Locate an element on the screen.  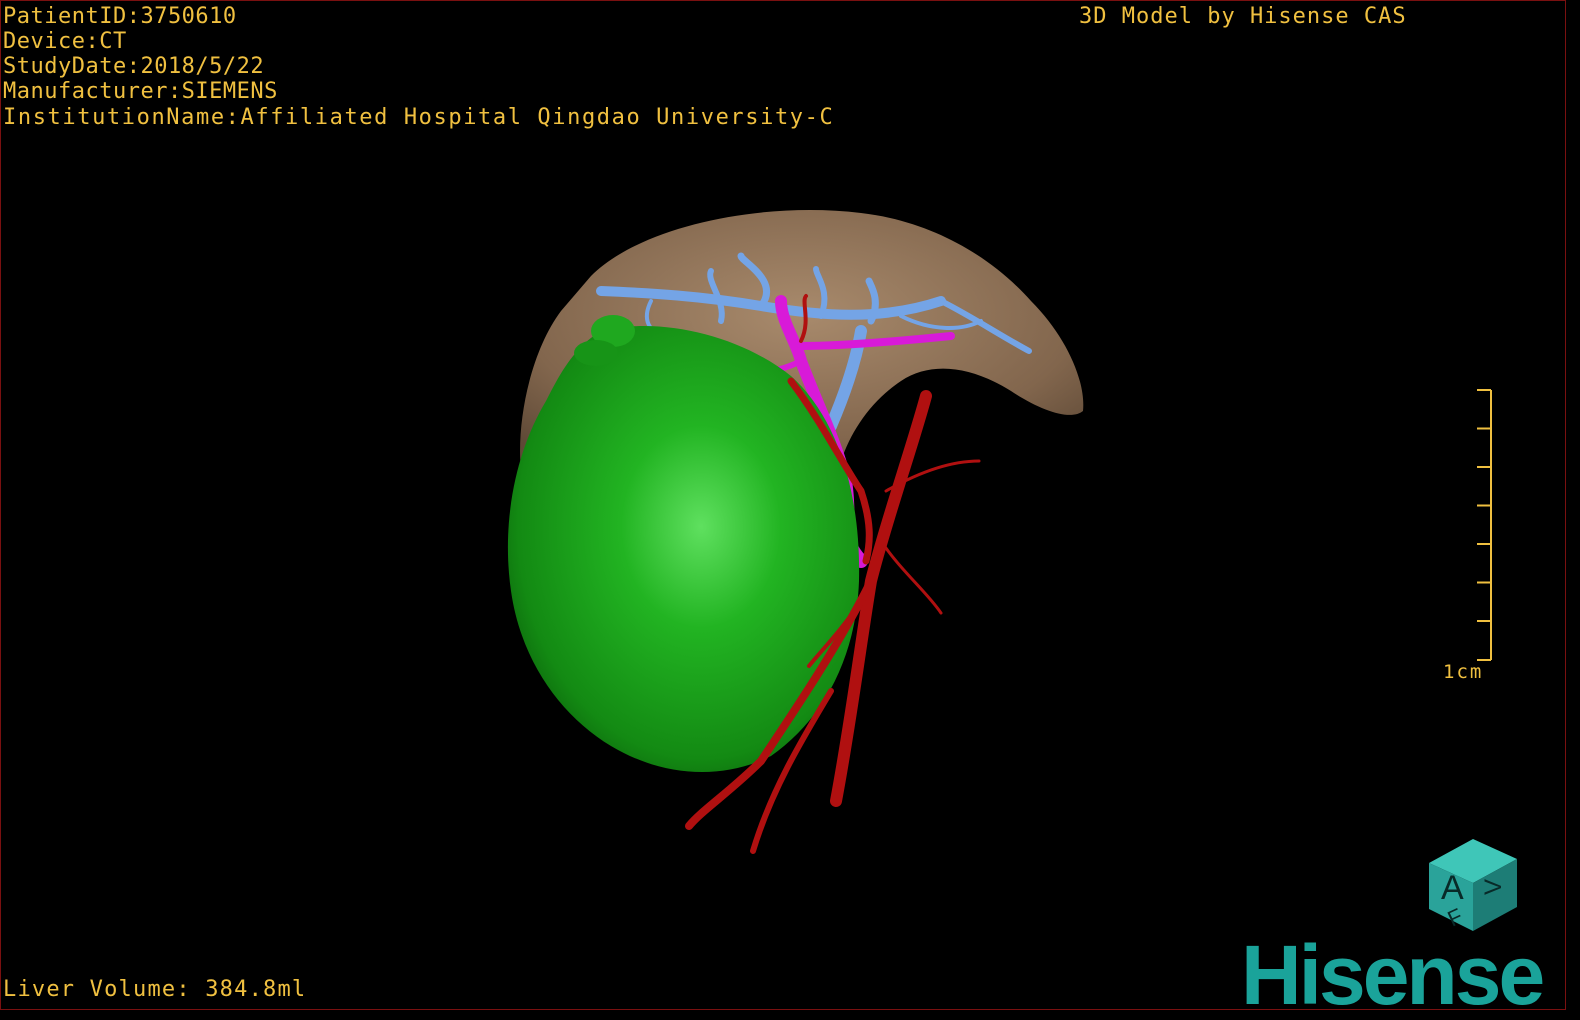
study-date-text: StudyDate:2018/5/22 is located at coordinates (134, 66).